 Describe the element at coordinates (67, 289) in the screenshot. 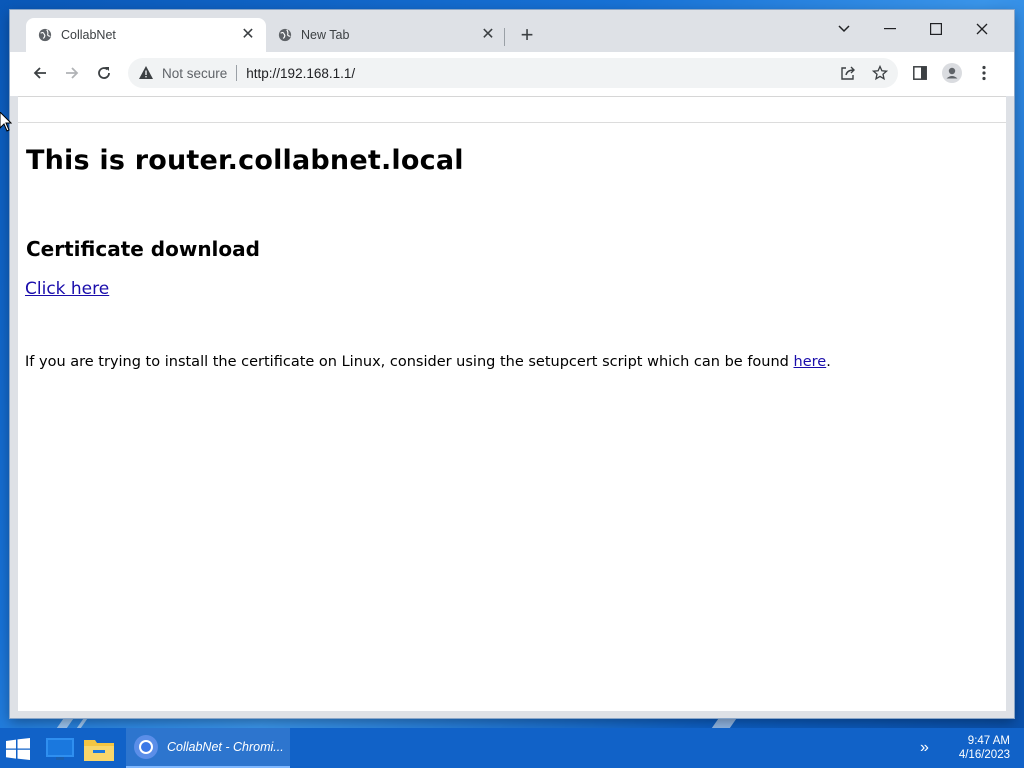

I see `certificate-download-link: Click here` at that location.